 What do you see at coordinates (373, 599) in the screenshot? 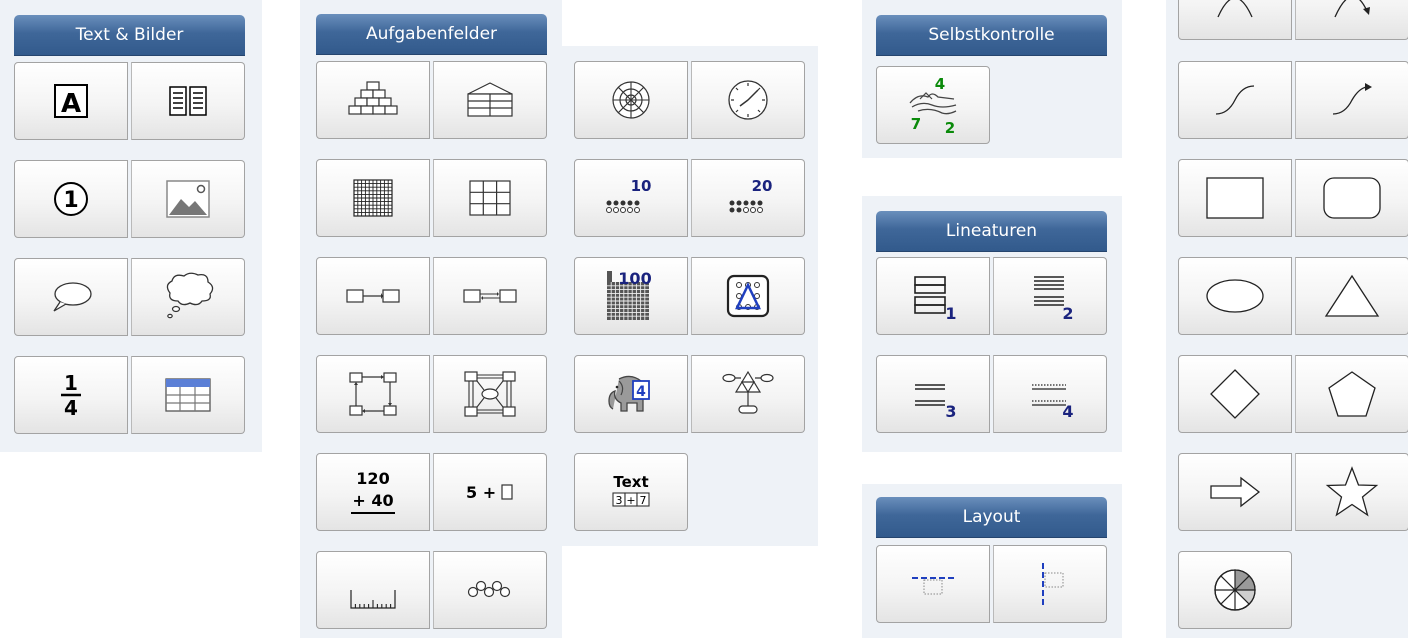
I see `ruler-icon` at bounding box center [373, 599].